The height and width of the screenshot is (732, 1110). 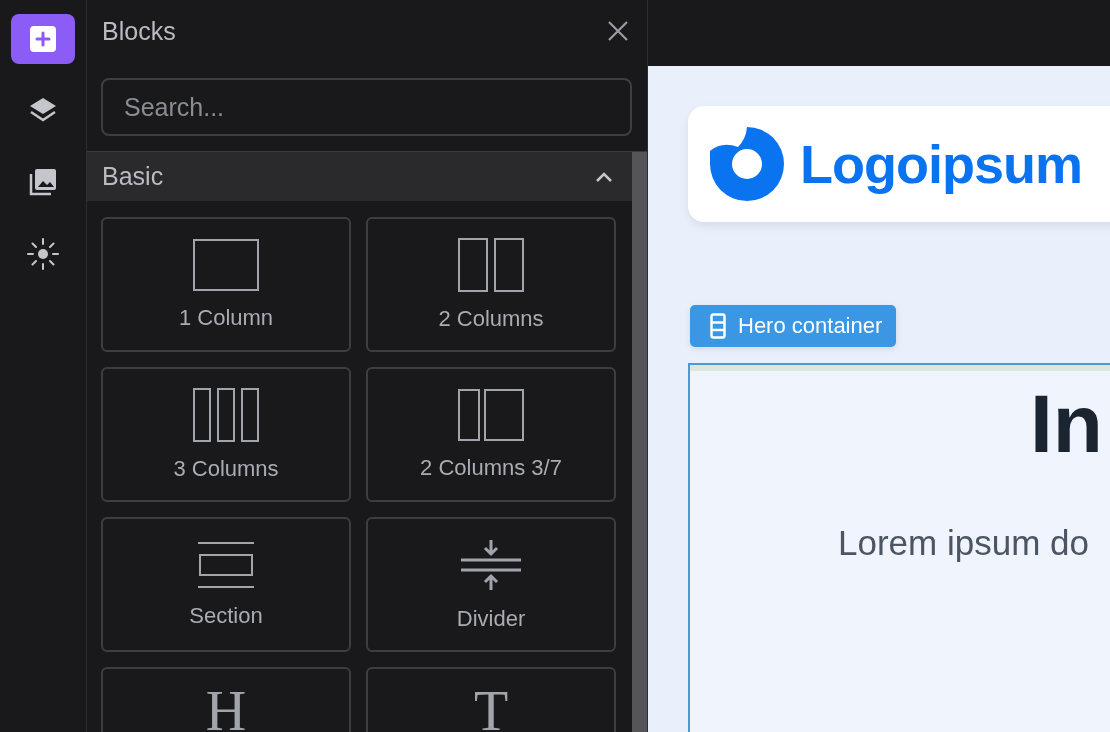 I want to click on block-tile: T, so click(x=491, y=699).